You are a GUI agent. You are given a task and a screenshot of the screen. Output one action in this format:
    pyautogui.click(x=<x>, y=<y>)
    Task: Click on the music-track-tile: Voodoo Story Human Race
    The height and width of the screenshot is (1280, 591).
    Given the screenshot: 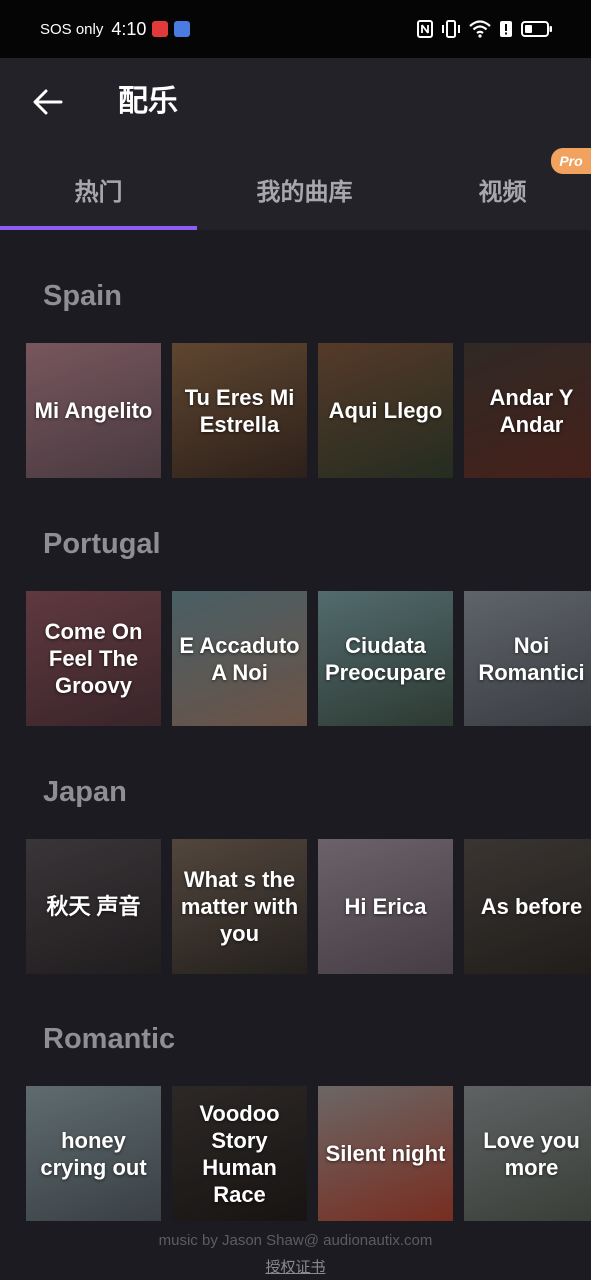 What is the action you would take?
    pyautogui.click(x=239, y=1153)
    